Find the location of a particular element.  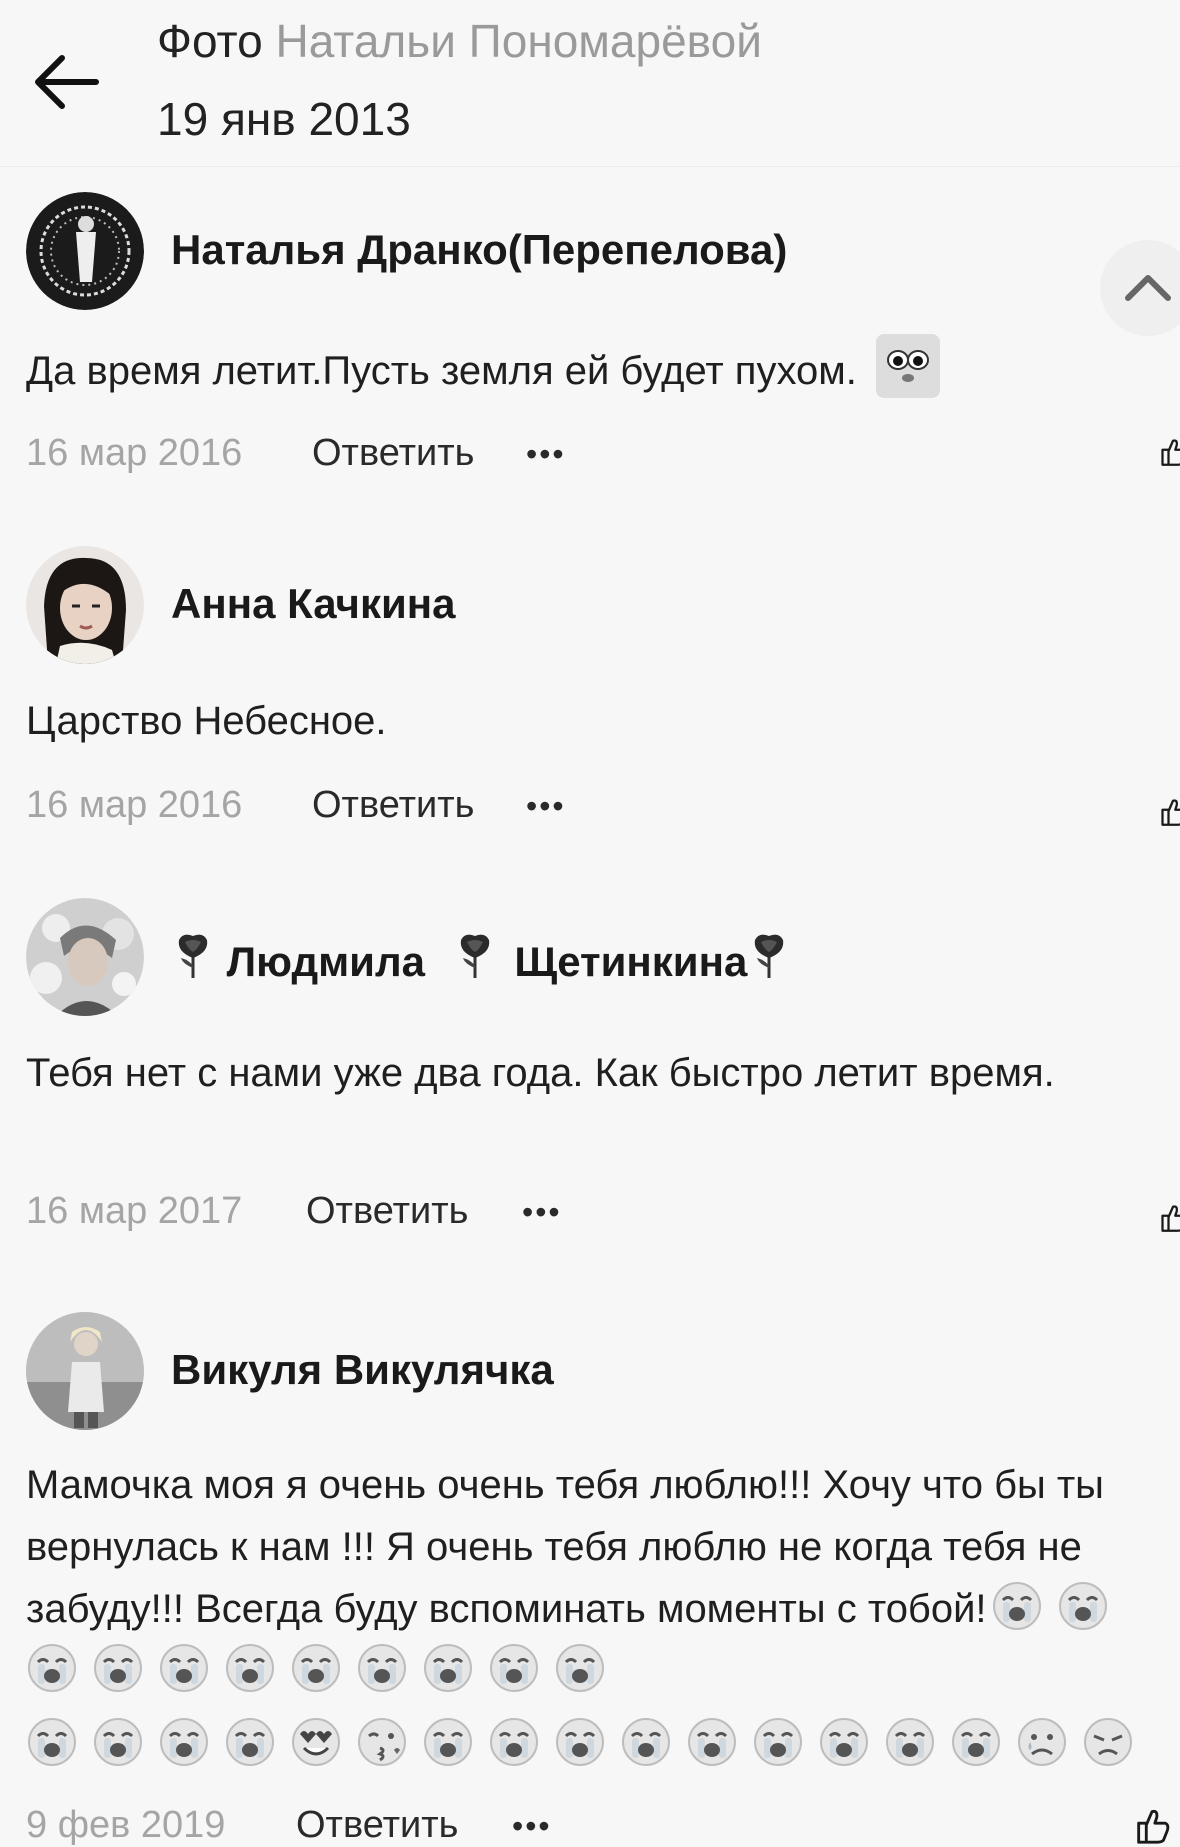

comment-date: 9 фев 2019 is located at coordinates (126, 1825).